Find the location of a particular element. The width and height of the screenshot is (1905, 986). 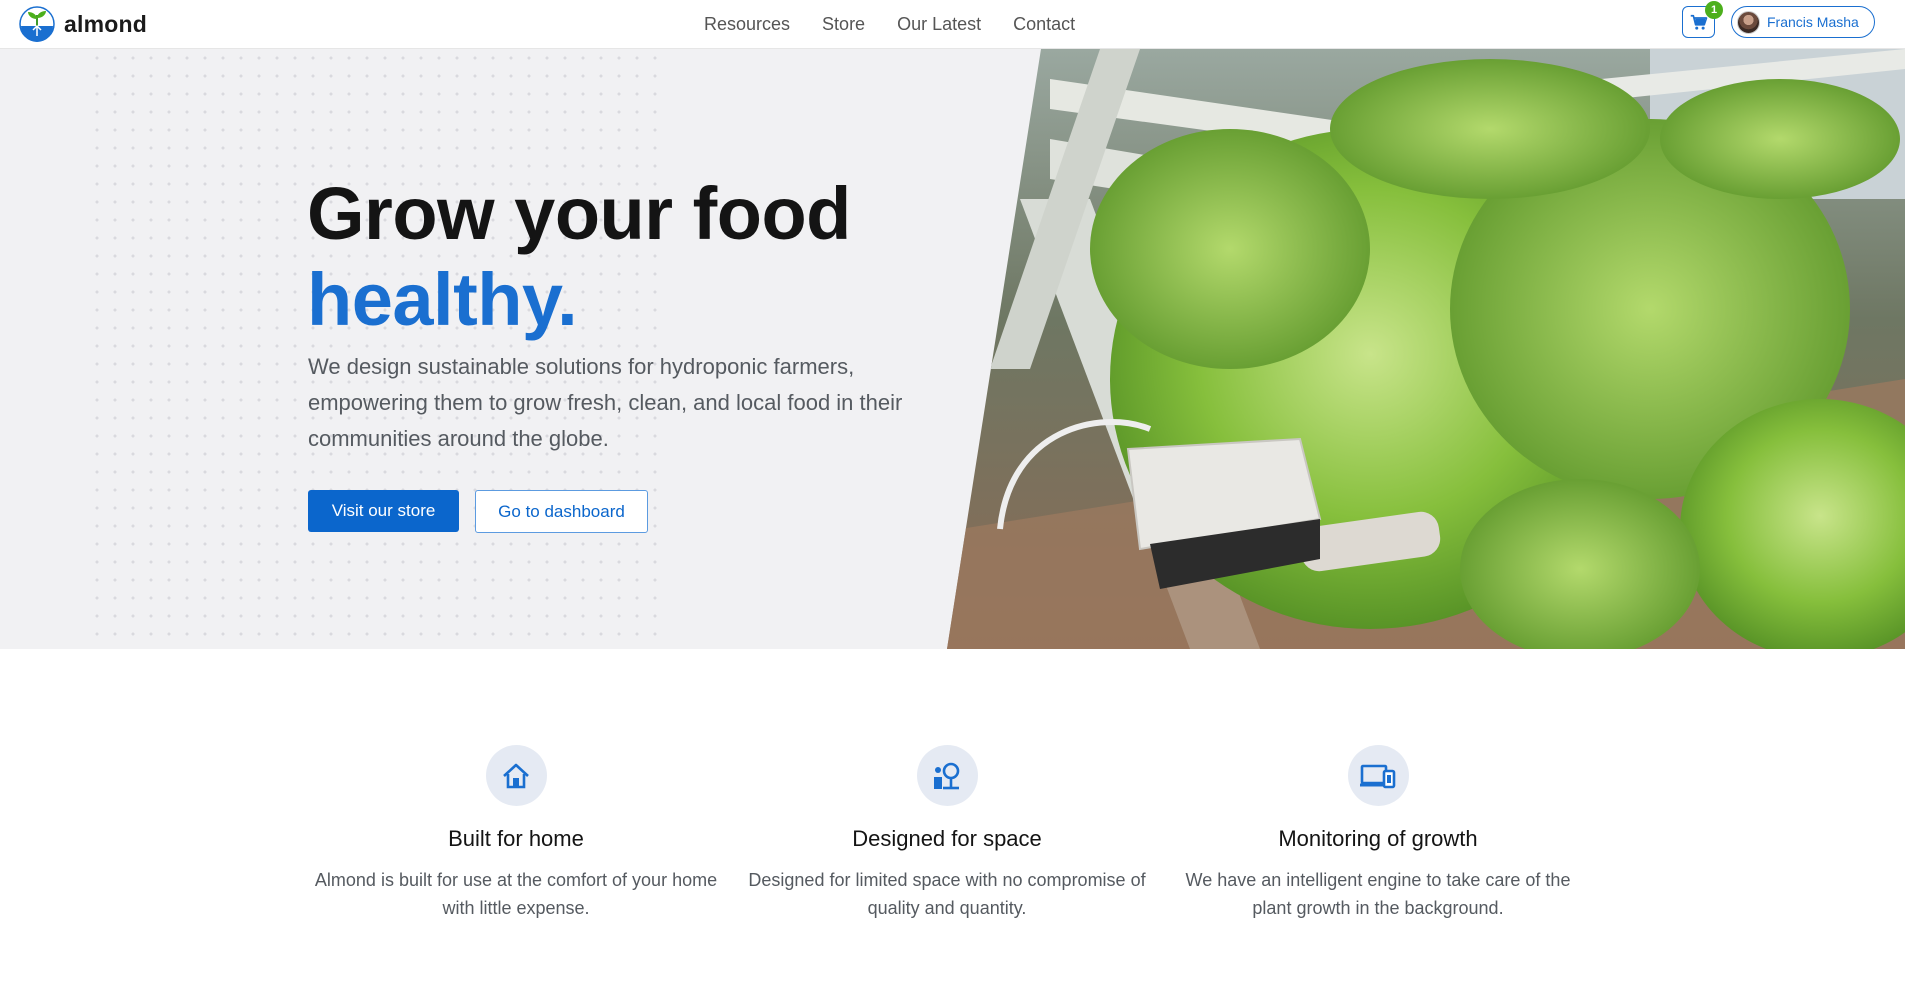

cart-icon is located at coordinates (1698, 22).